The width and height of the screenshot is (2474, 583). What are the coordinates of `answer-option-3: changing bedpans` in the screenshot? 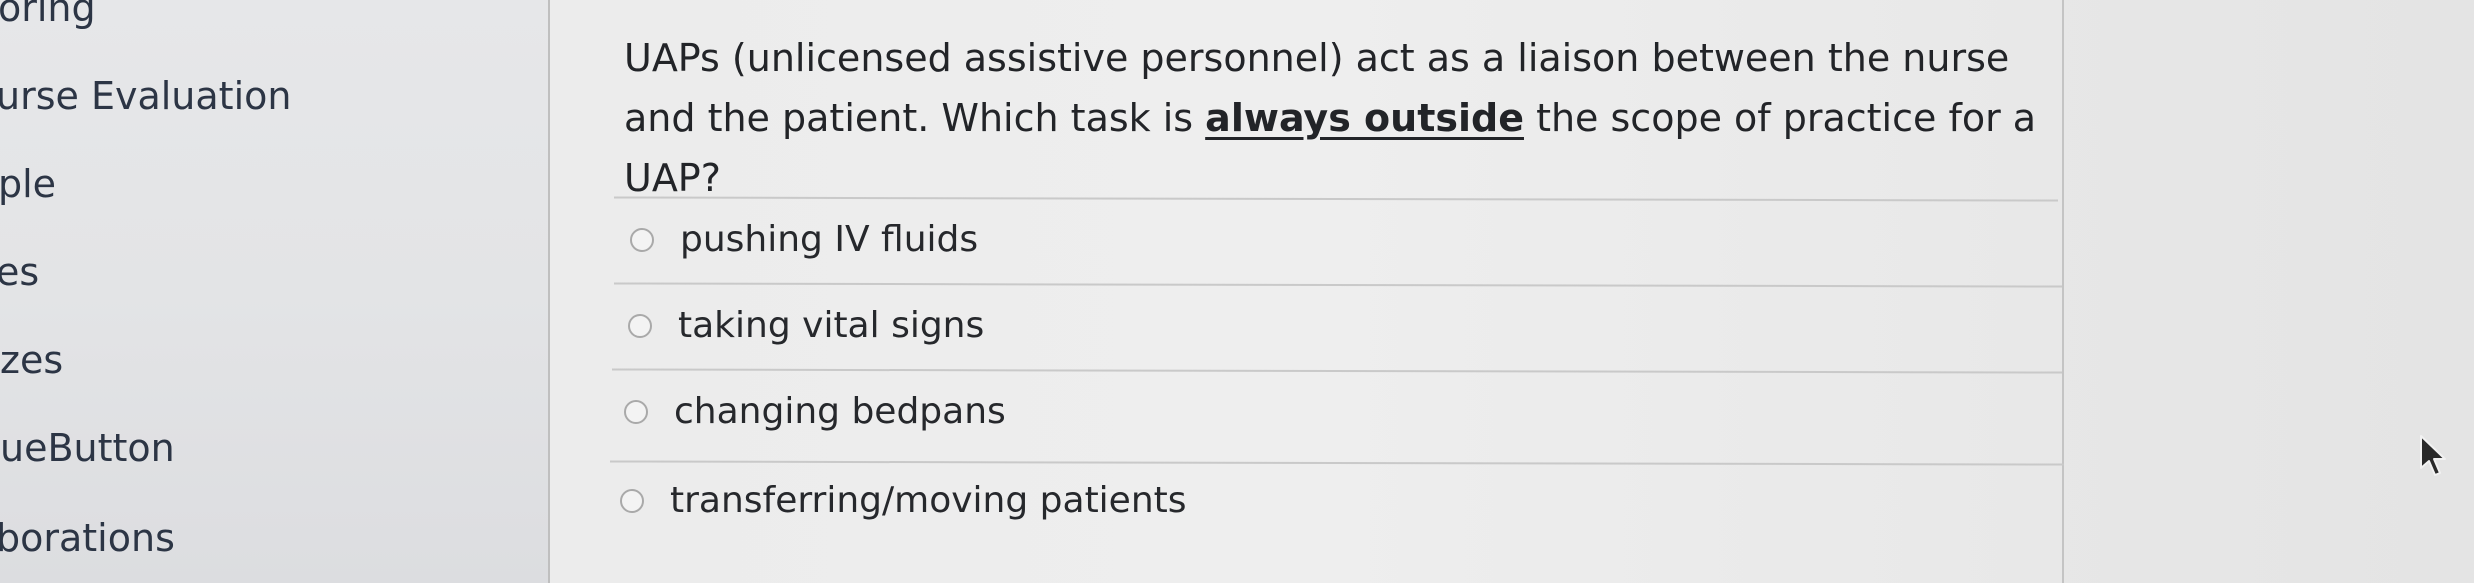 It's located at (815, 411).